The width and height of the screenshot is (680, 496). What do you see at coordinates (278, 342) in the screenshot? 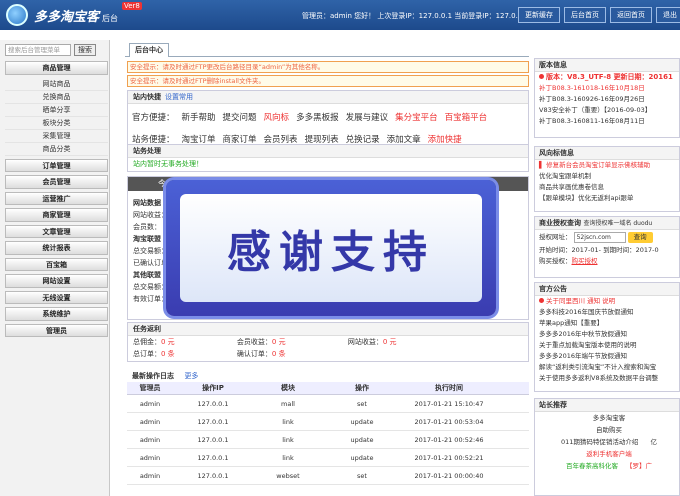
I see `task-member-value: 0 元` at bounding box center [278, 342].